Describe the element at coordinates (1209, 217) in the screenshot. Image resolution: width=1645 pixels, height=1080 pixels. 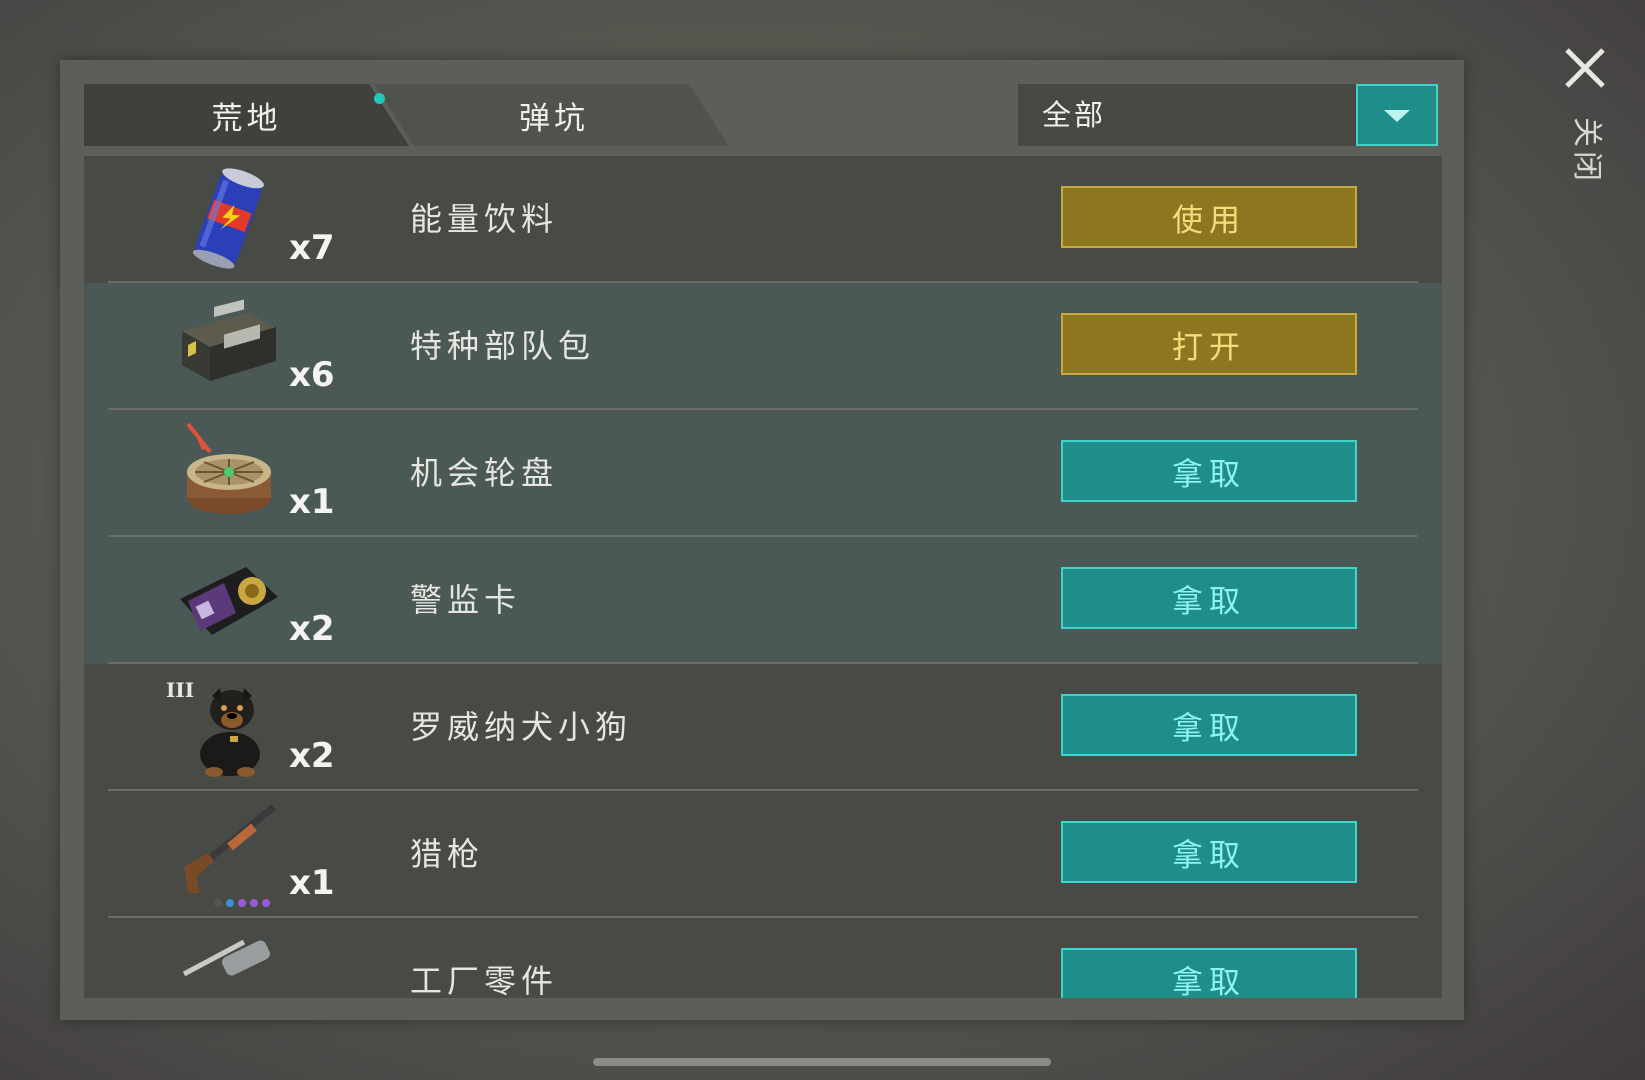
I see `use-button: 使用` at that location.